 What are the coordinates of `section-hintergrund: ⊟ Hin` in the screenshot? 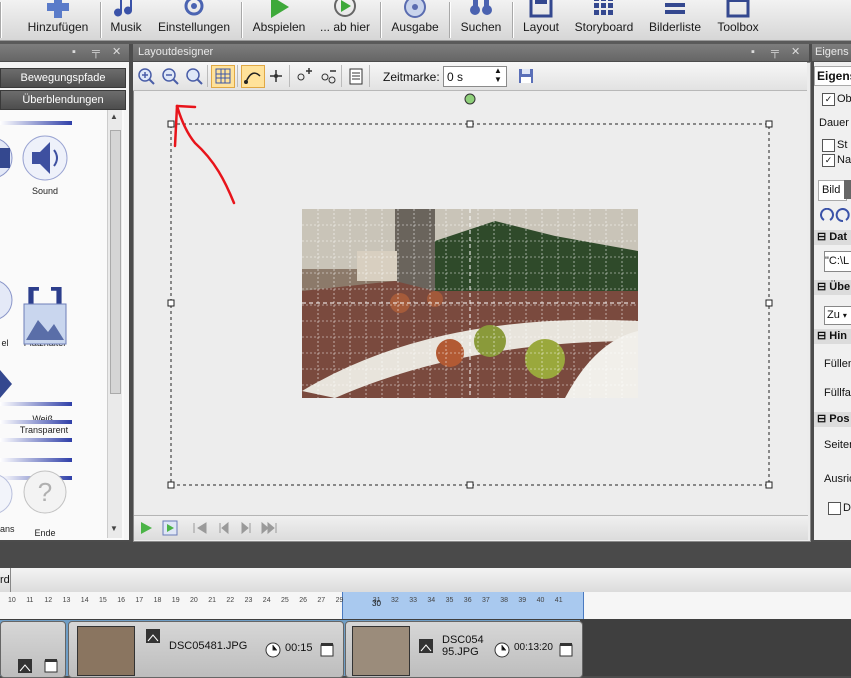 It's located at (832, 336).